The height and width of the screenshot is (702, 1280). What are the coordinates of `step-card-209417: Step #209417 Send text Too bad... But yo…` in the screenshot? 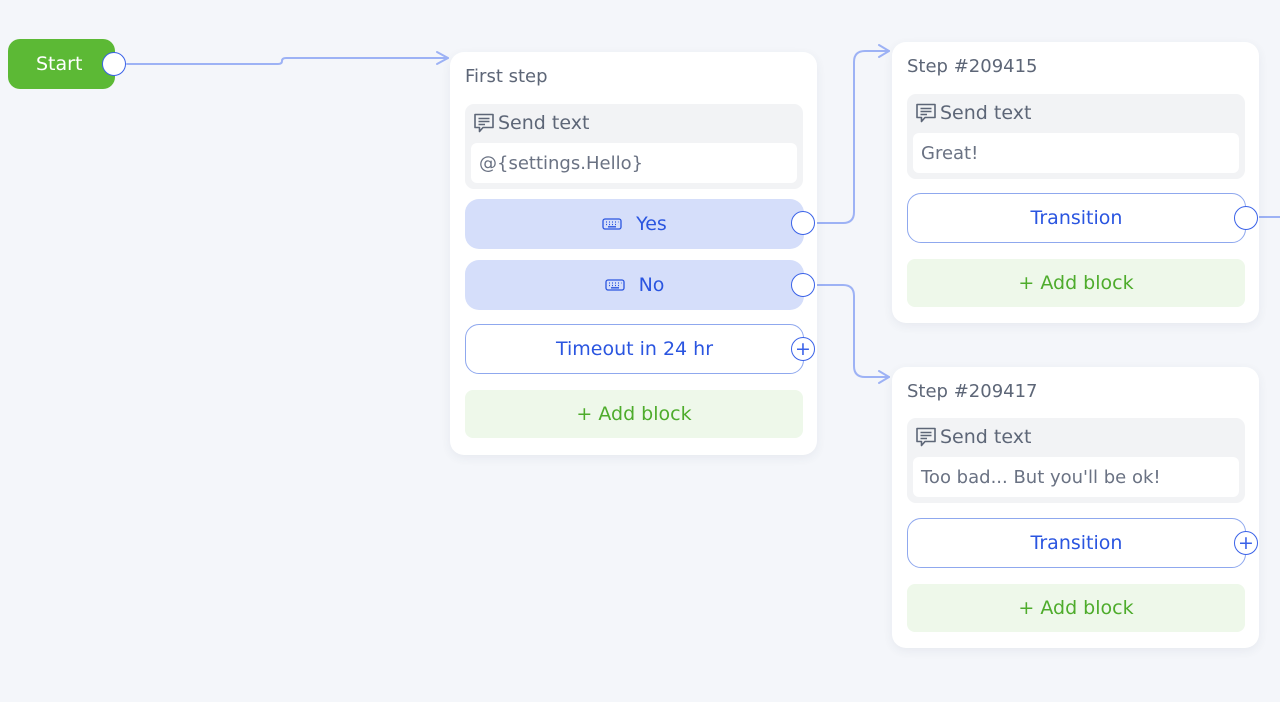 It's located at (1075, 507).